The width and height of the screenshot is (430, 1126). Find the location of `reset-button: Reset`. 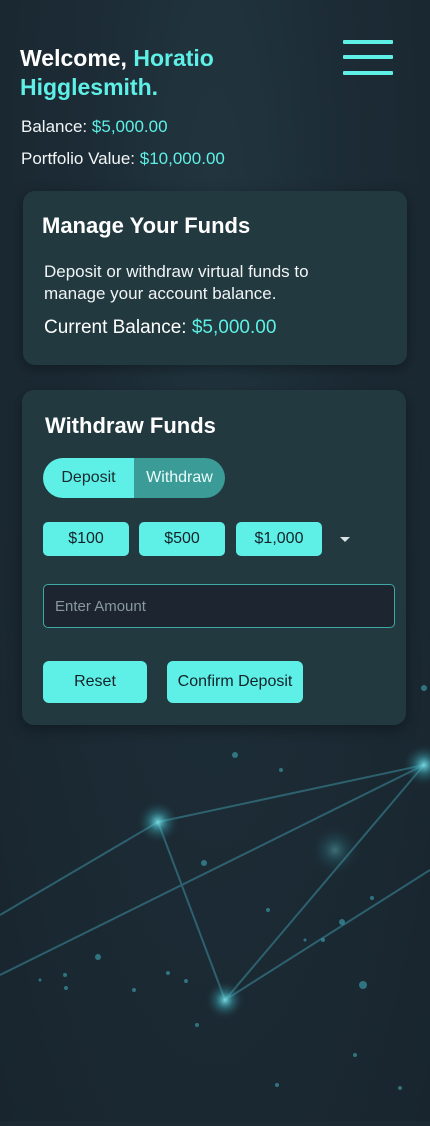

reset-button: Reset is located at coordinates (95, 682).